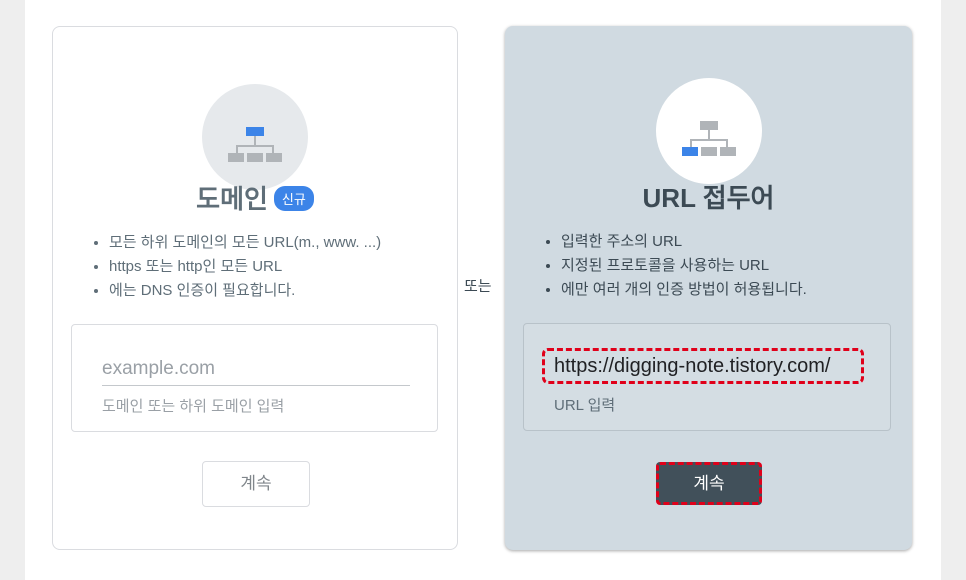  Describe the element at coordinates (256, 370) in the screenshot. I see `domain-input: example.com` at that location.